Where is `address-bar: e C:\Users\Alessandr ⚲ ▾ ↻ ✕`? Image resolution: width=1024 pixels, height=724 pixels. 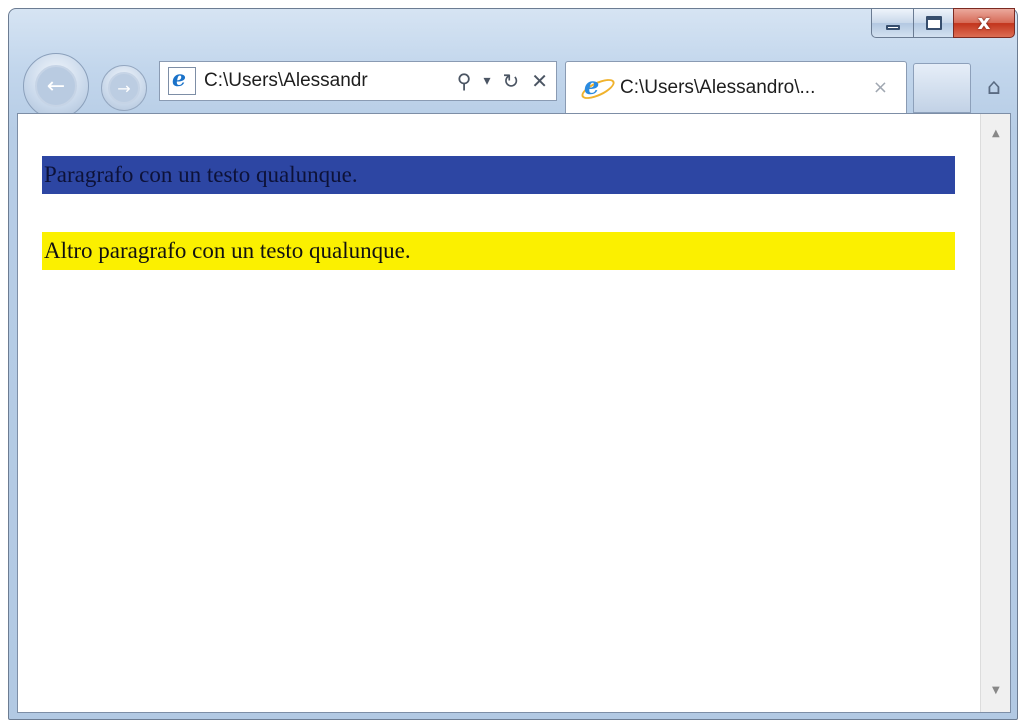 address-bar: e C:\Users\Alessandr ⚲ ▾ ↻ ✕ is located at coordinates (358, 81).